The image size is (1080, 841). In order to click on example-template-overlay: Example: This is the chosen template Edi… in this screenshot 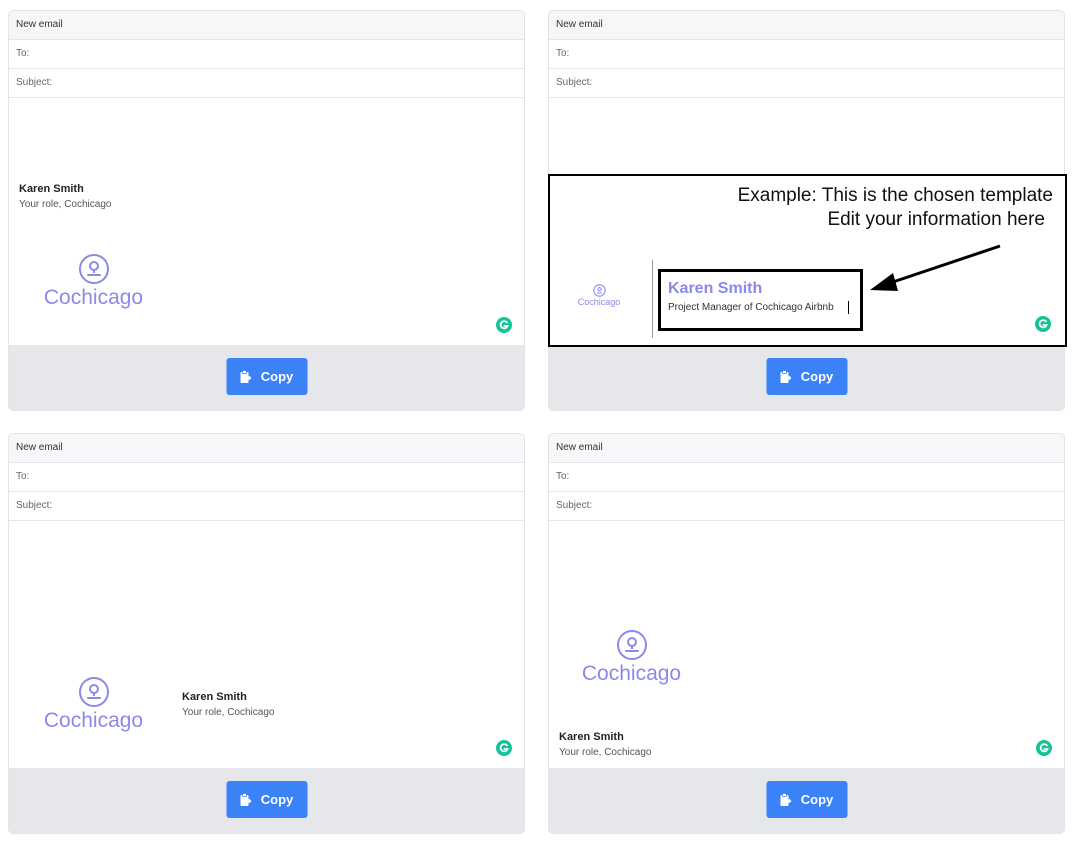, I will do `click(807, 260)`.